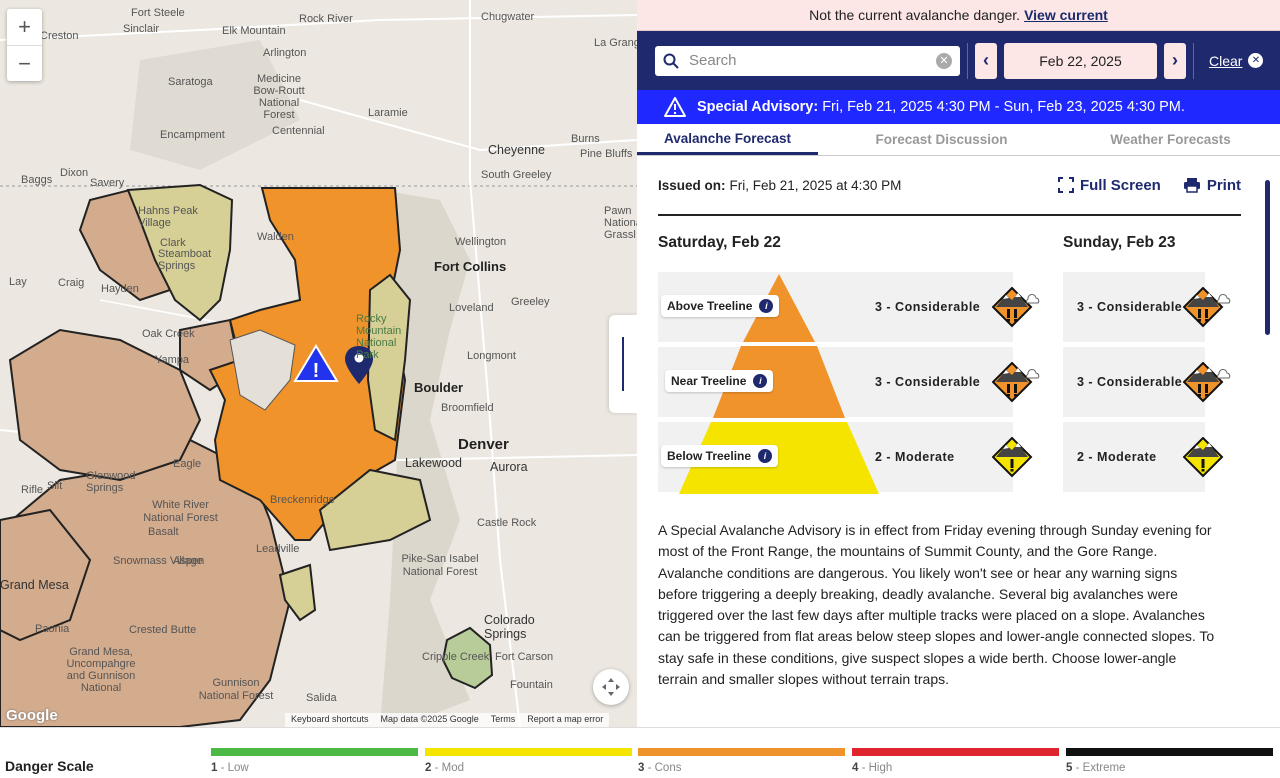 Image resolution: width=1280 pixels, height=778 pixels. I want to click on map-label: Crested Butte, so click(163, 630).